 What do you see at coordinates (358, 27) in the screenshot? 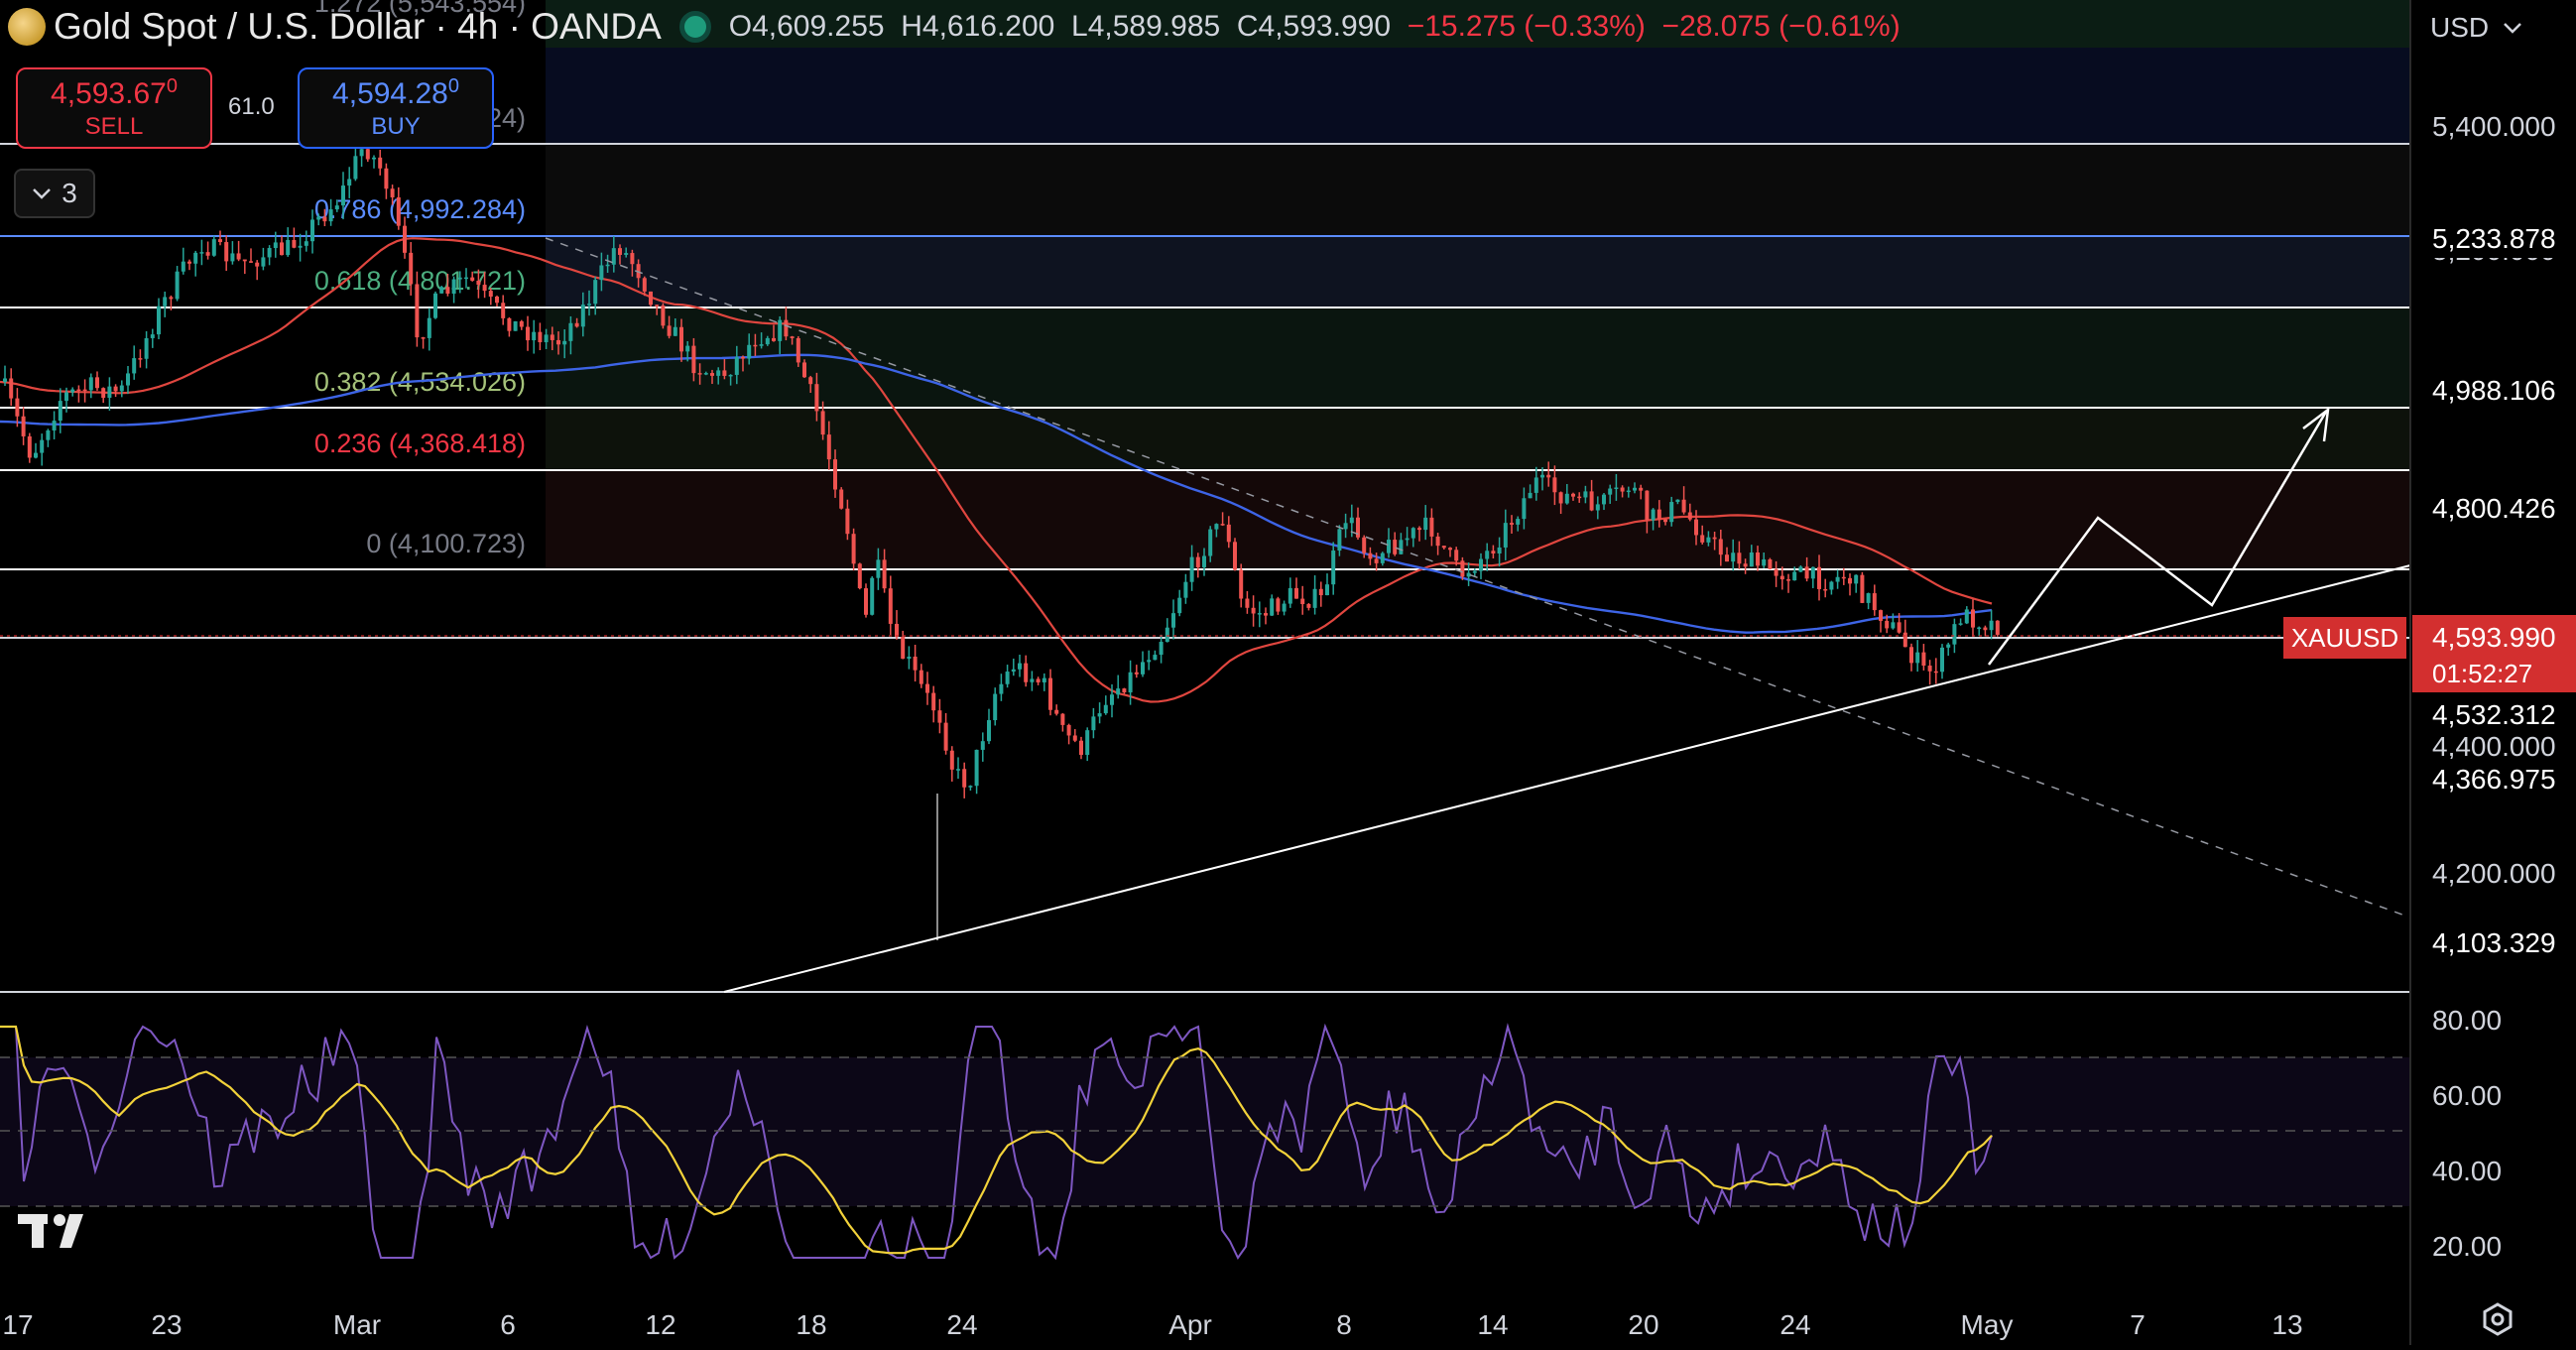
I see `symbol-title: Gold Spot / U.S. Dollar · 4h · OANDA` at bounding box center [358, 27].